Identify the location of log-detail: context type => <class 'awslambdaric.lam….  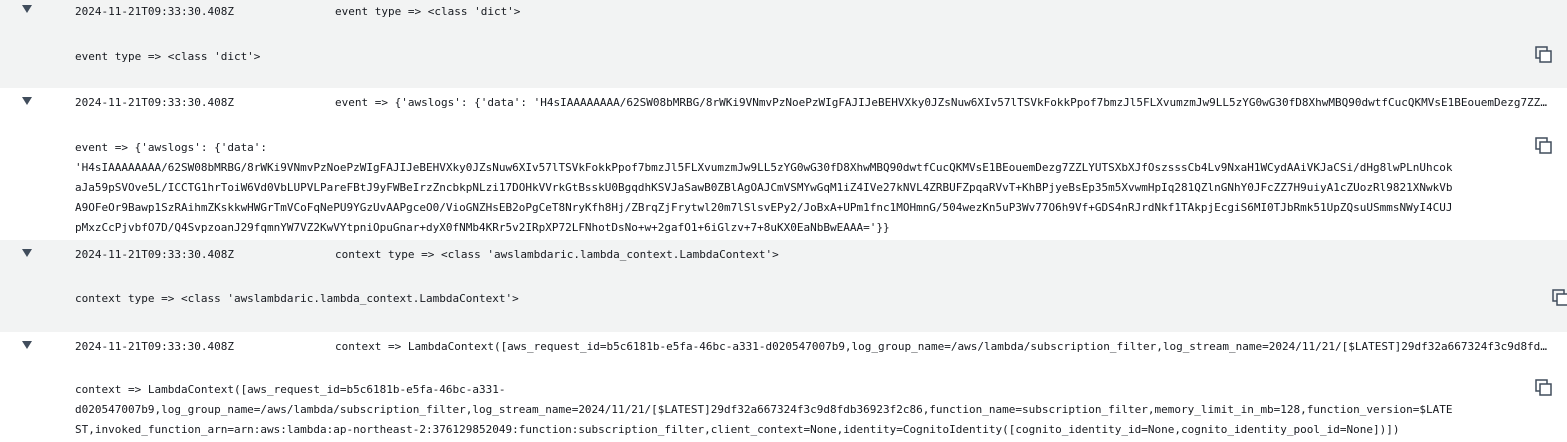
(297, 298).